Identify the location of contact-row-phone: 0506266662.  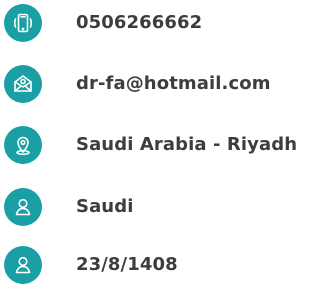
(153, 24).